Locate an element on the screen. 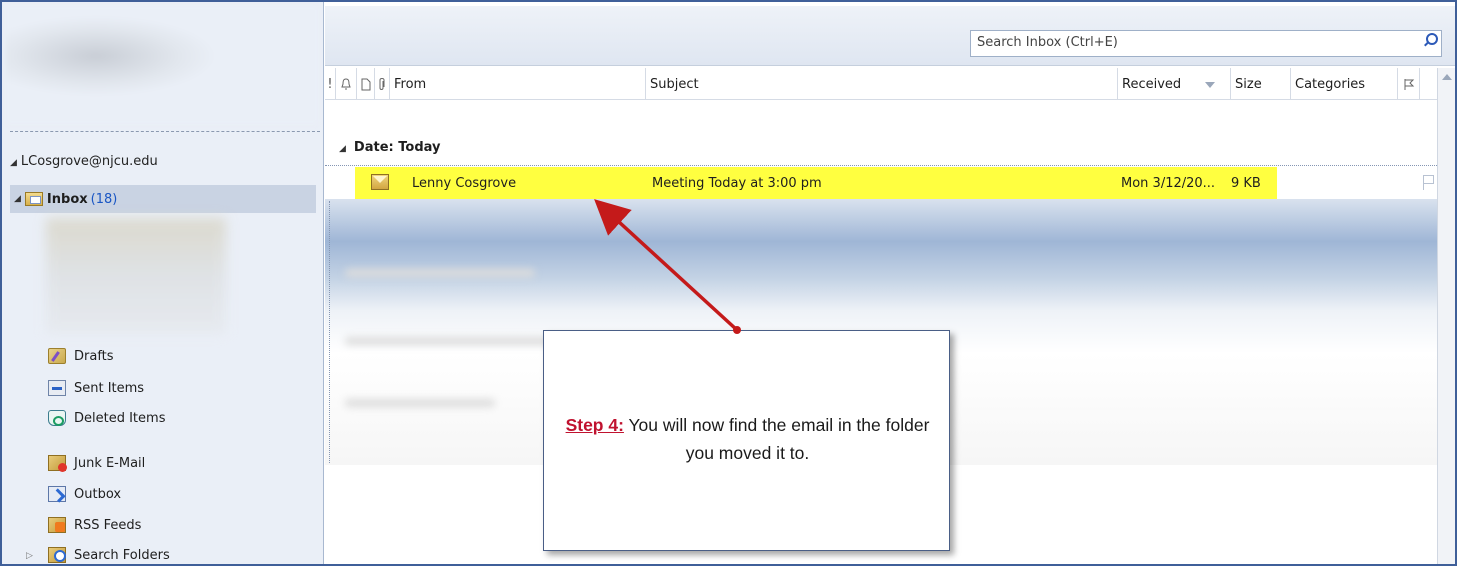 The height and width of the screenshot is (566, 1457). folder-label: RSS Feeds is located at coordinates (108, 525).